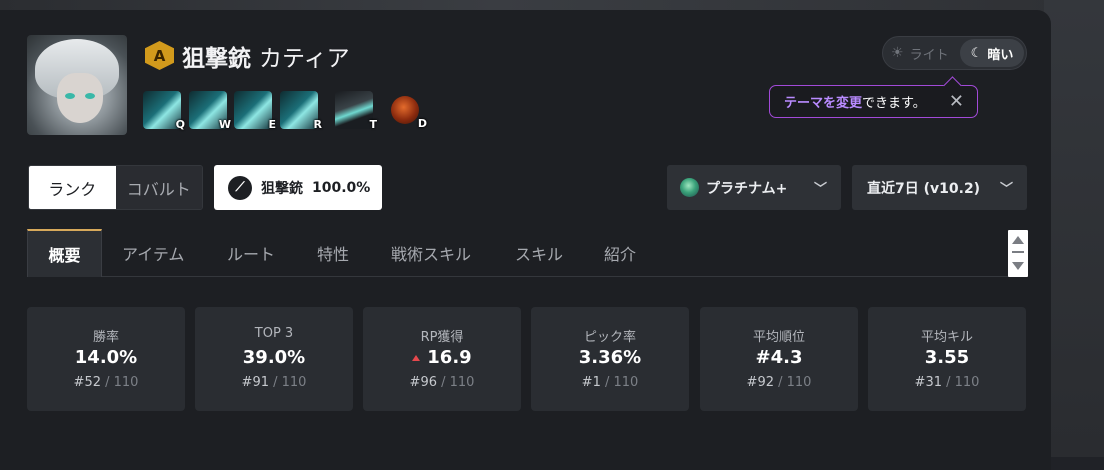 The width and height of the screenshot is (1104, 470). I want to click on theme-tooltip: テーマを変更 できます。 ✕, so click(873, 101).